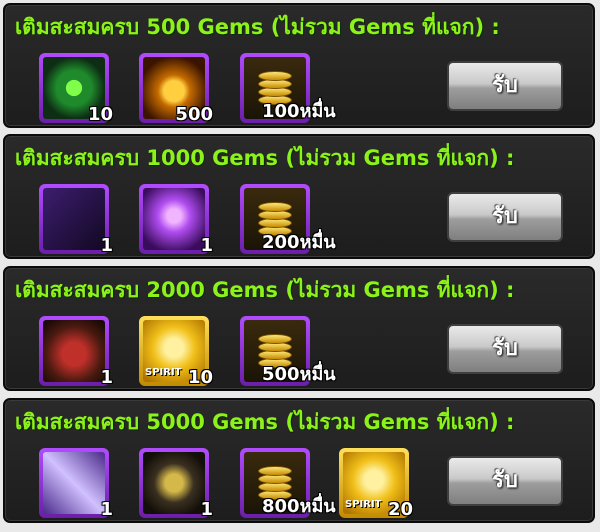 The width and height of the screenshot is (600, 532). Describe the element at coordinates (299, 111) in the screenshot. I see `item-quantity: 100หมื่น` at that location.